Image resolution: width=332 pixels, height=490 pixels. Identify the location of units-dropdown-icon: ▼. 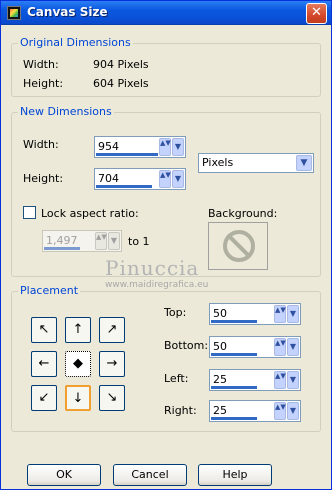
(304, 163).